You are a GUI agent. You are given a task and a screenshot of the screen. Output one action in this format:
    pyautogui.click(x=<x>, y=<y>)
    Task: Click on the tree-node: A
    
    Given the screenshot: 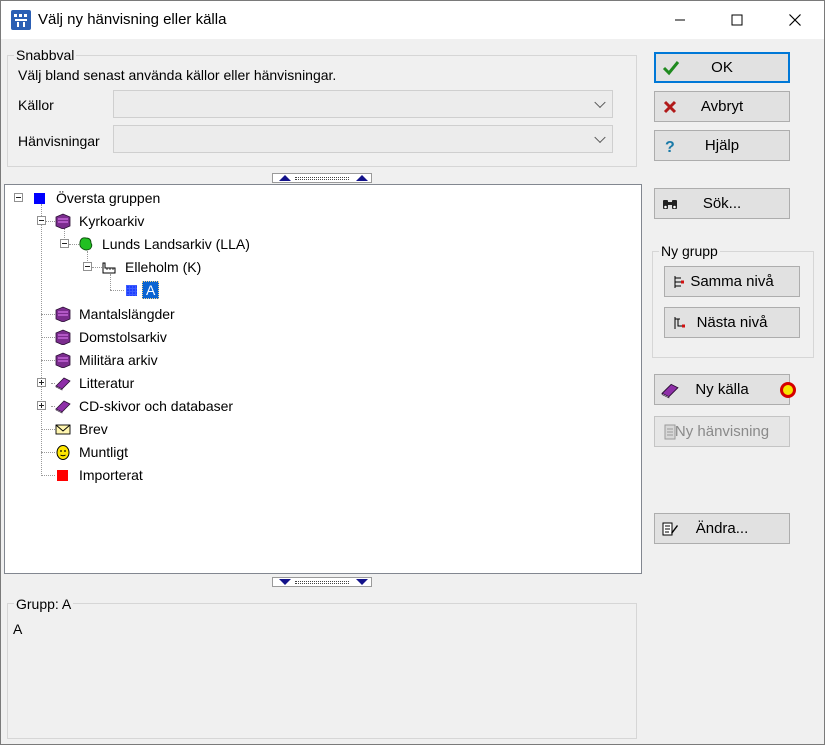 What is the action you would take?
    pyautogui.click(x=142, y=290)
    